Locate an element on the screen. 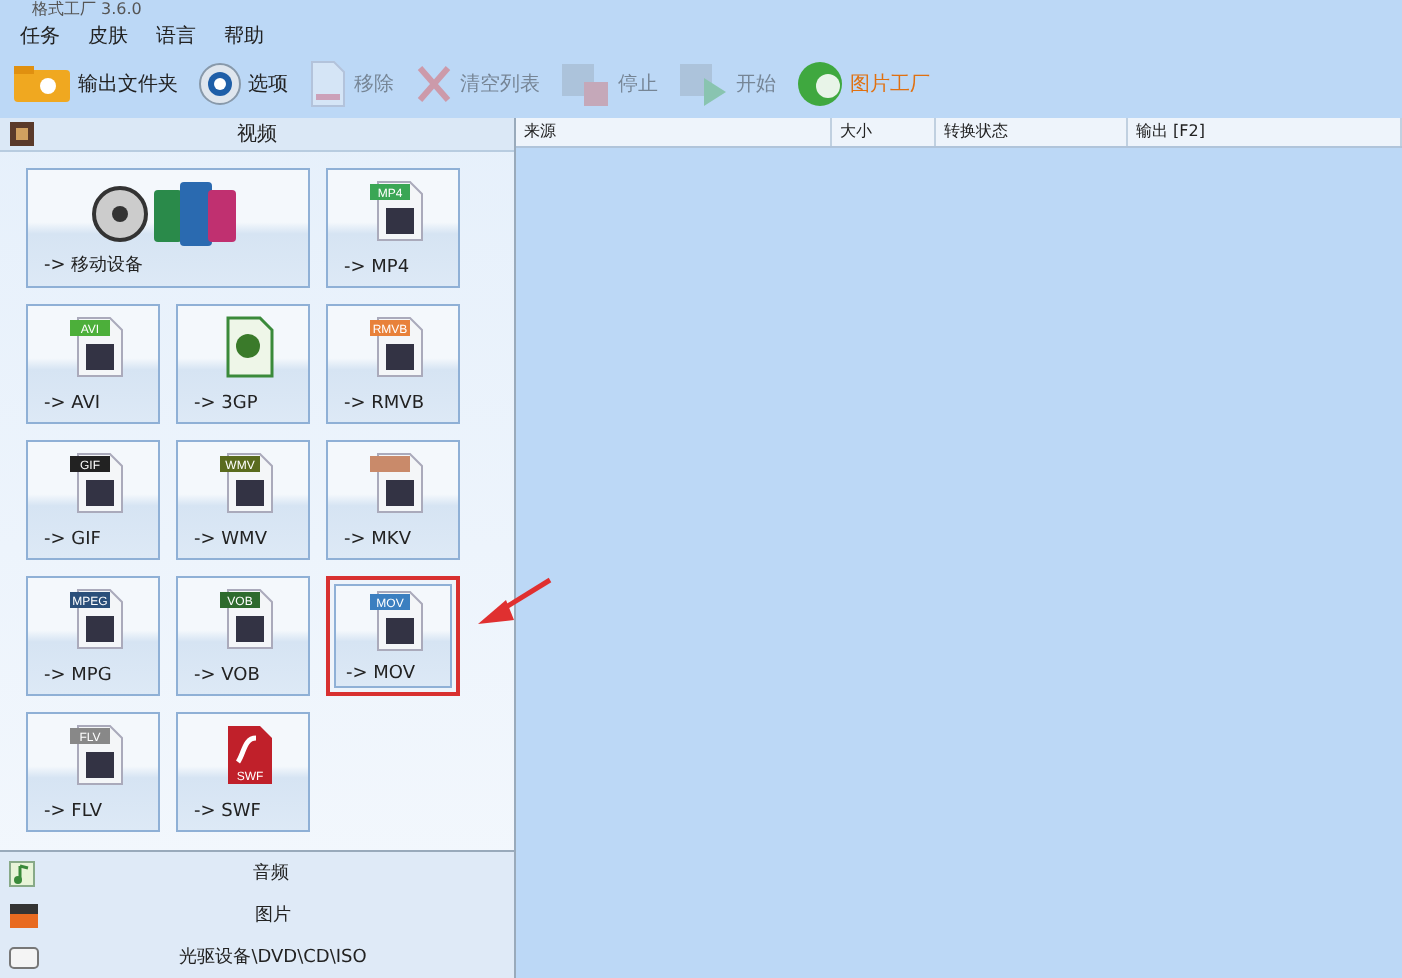  play-icon is located at coordinates (704, 84).